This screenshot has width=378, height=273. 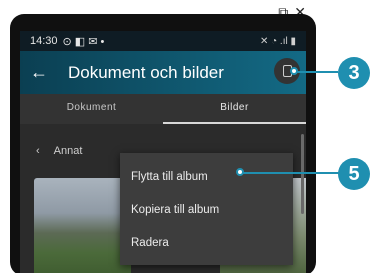 I want to click on folder-back-icon: ‹, so click(x=38, y=151).